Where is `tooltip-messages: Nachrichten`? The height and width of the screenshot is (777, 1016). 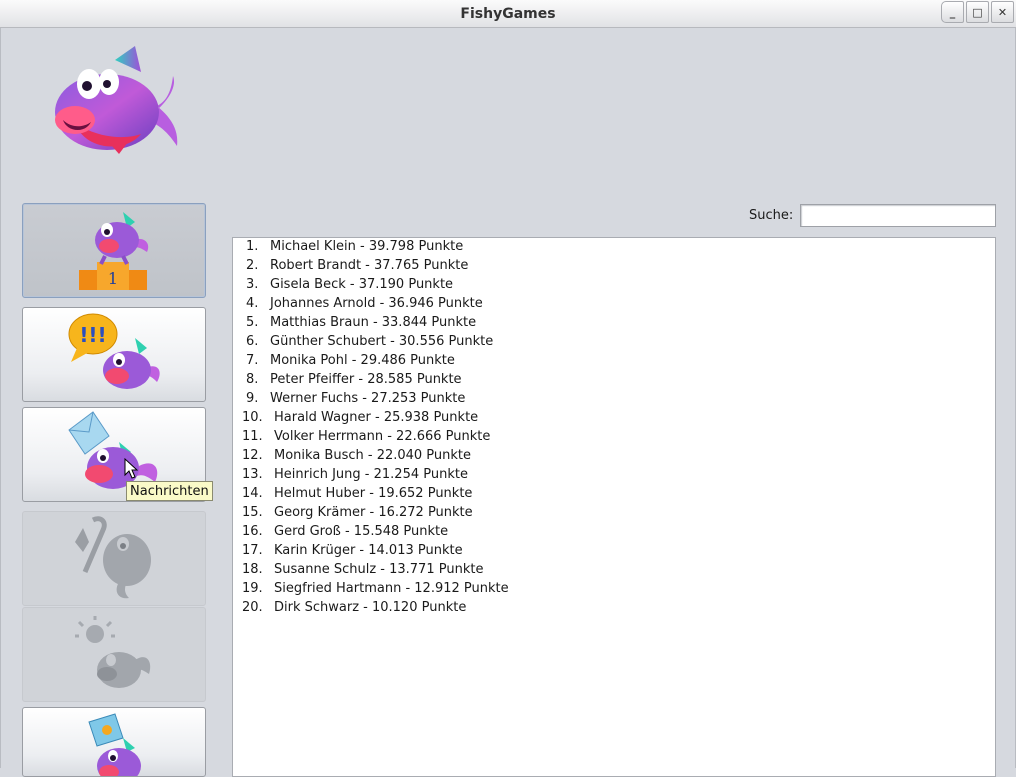 tooltip-messages: Nachrichten is located at coordinates (169, 491).